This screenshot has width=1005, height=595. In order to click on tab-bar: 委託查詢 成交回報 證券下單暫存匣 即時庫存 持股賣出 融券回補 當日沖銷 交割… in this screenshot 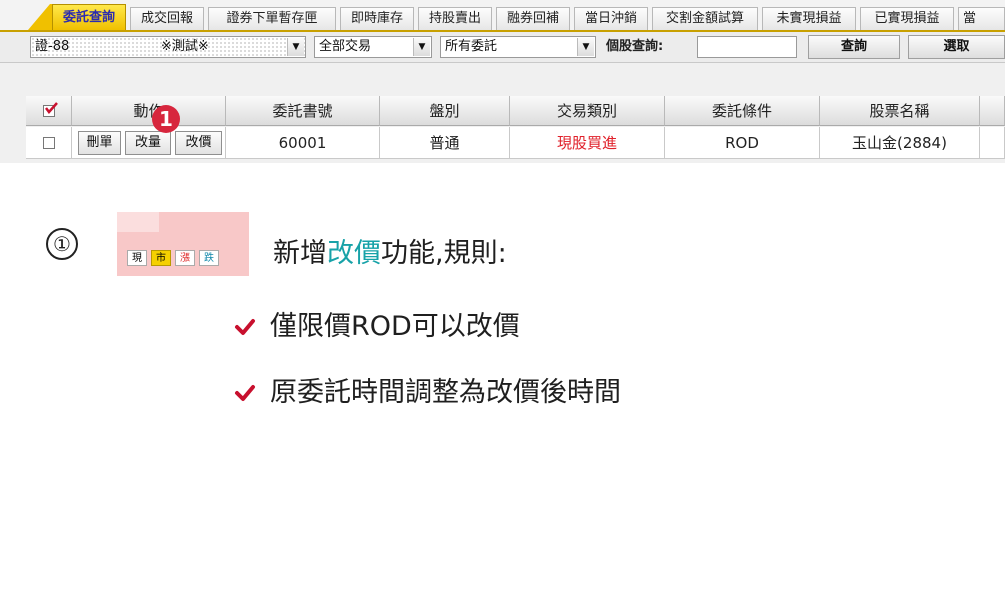, I will do `click(502, 16)`.